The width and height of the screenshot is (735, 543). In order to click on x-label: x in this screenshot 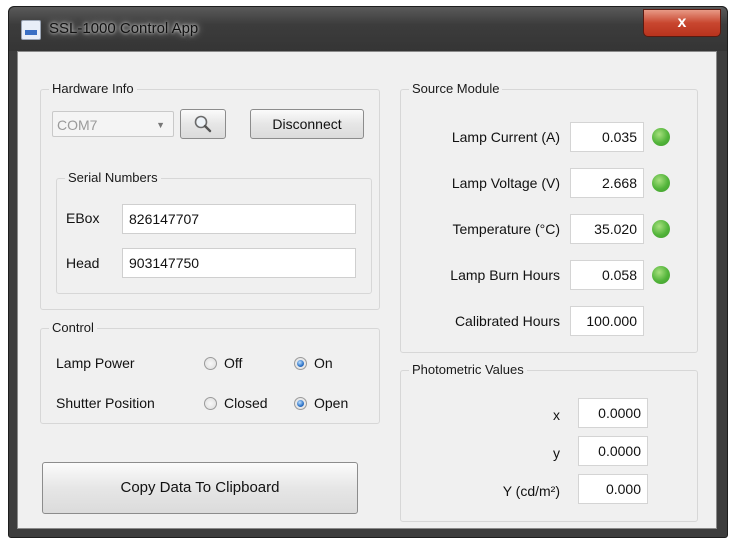, I will do `click(556, 415)`.